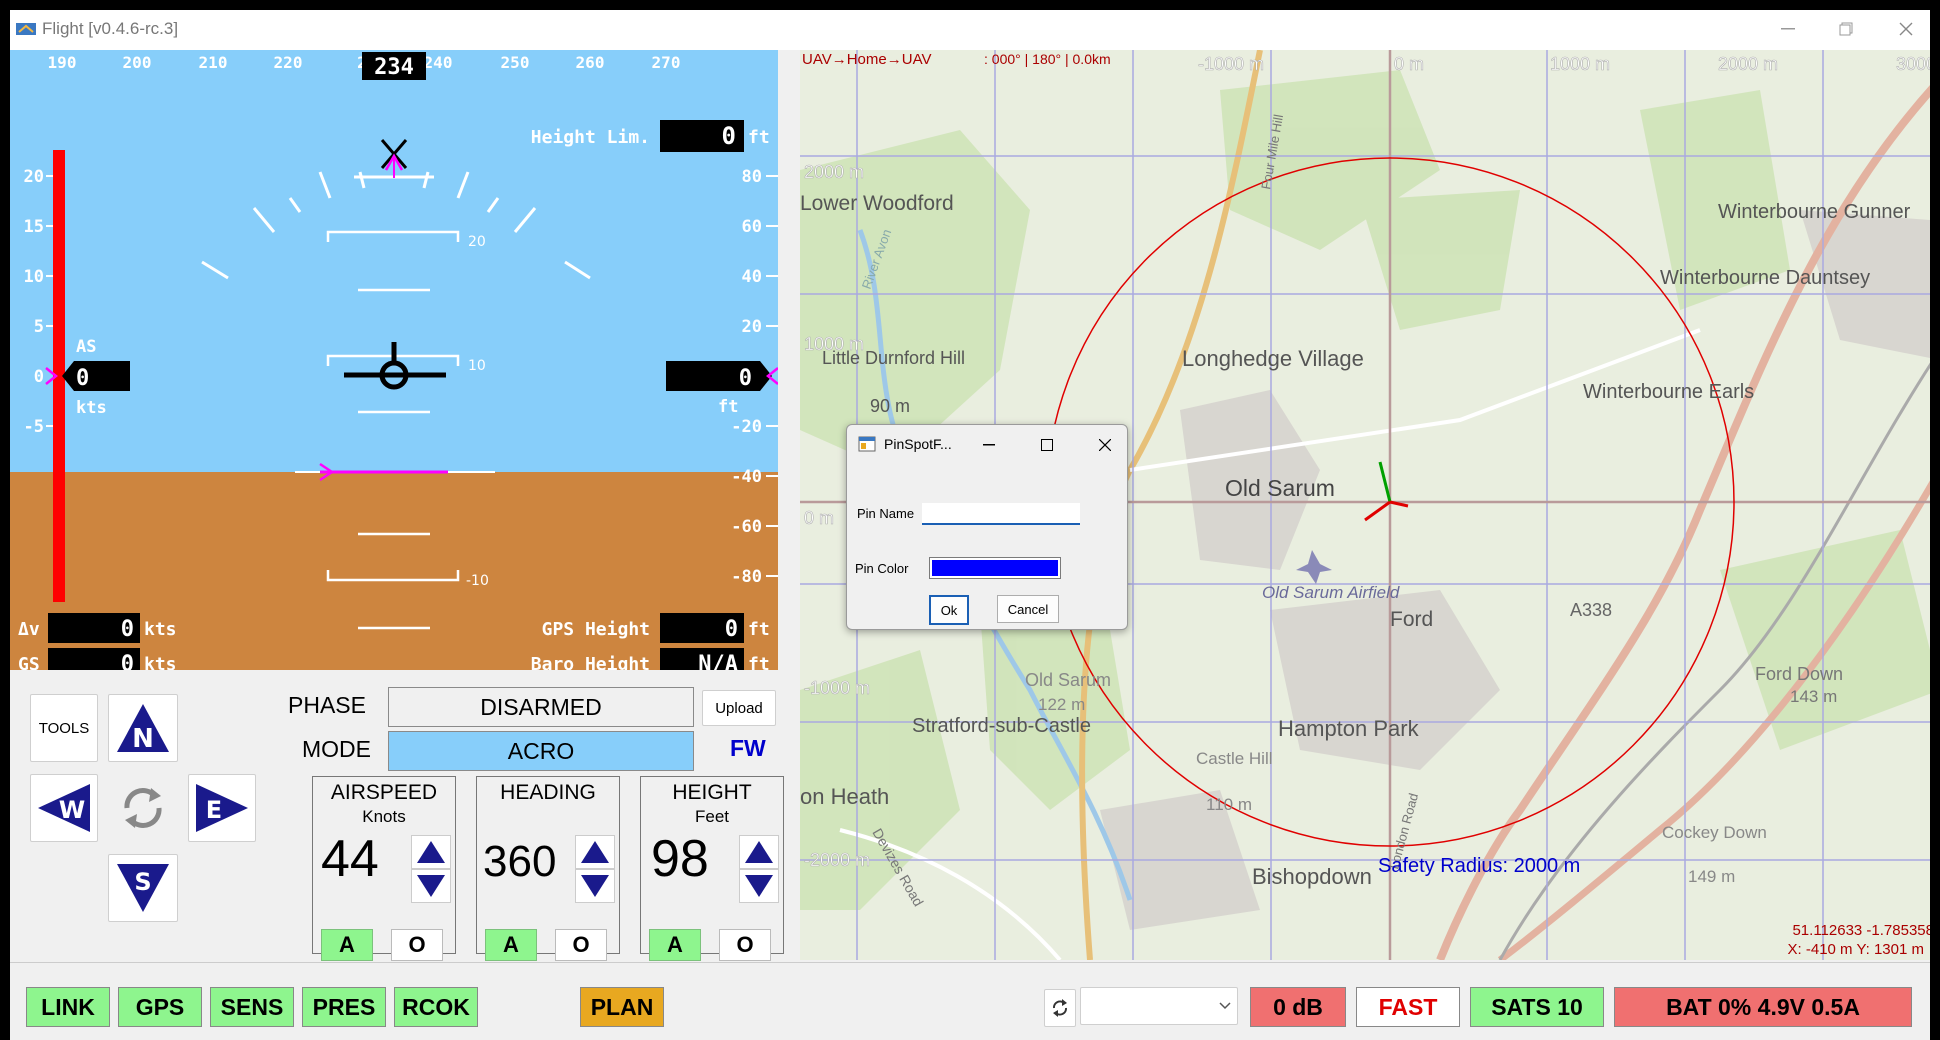  What do you see at coordinates (86, 347) in the screenshot?
I see `as-label: AS` at bounding box center [86, 347].